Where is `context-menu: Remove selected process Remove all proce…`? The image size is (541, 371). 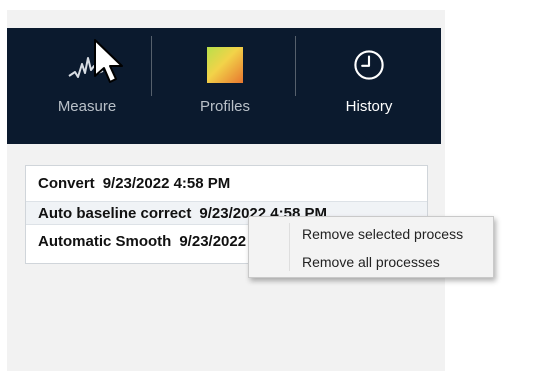
context-menu: Remove selected process Remove all proce… is located at coordinates (371, 247).